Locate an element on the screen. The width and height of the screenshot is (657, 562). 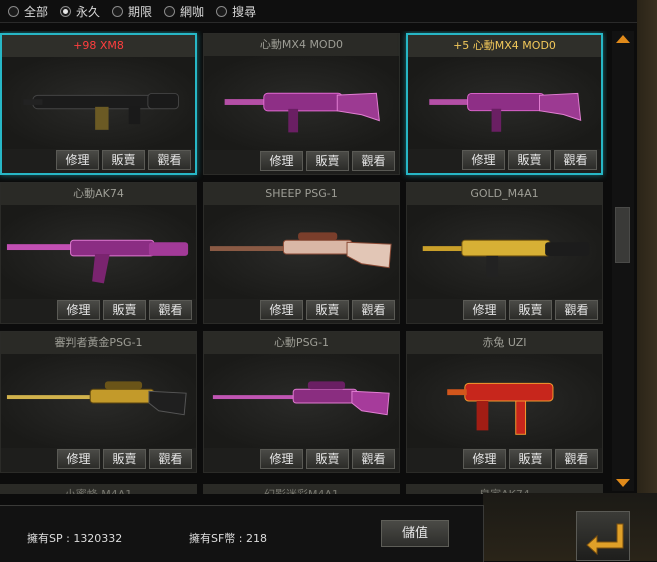
item-card: 審判者黃金PSG-1 修理 販賣 觀看 is located at coordinates (98, 402).